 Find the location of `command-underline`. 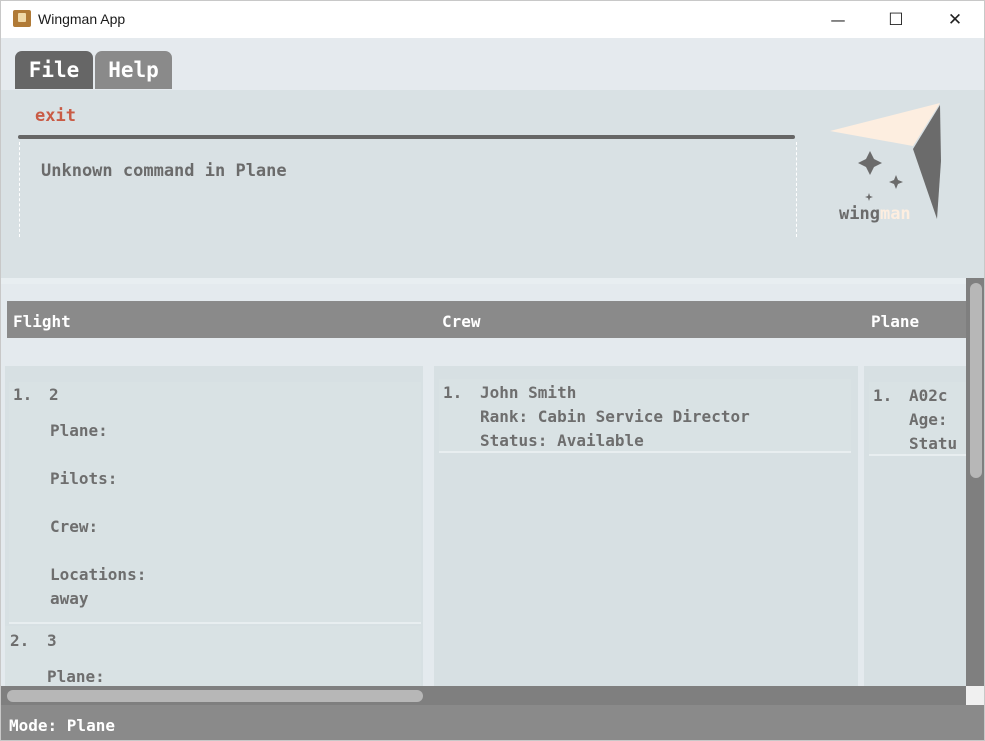

command-underline is located at coordinates (406, 137).